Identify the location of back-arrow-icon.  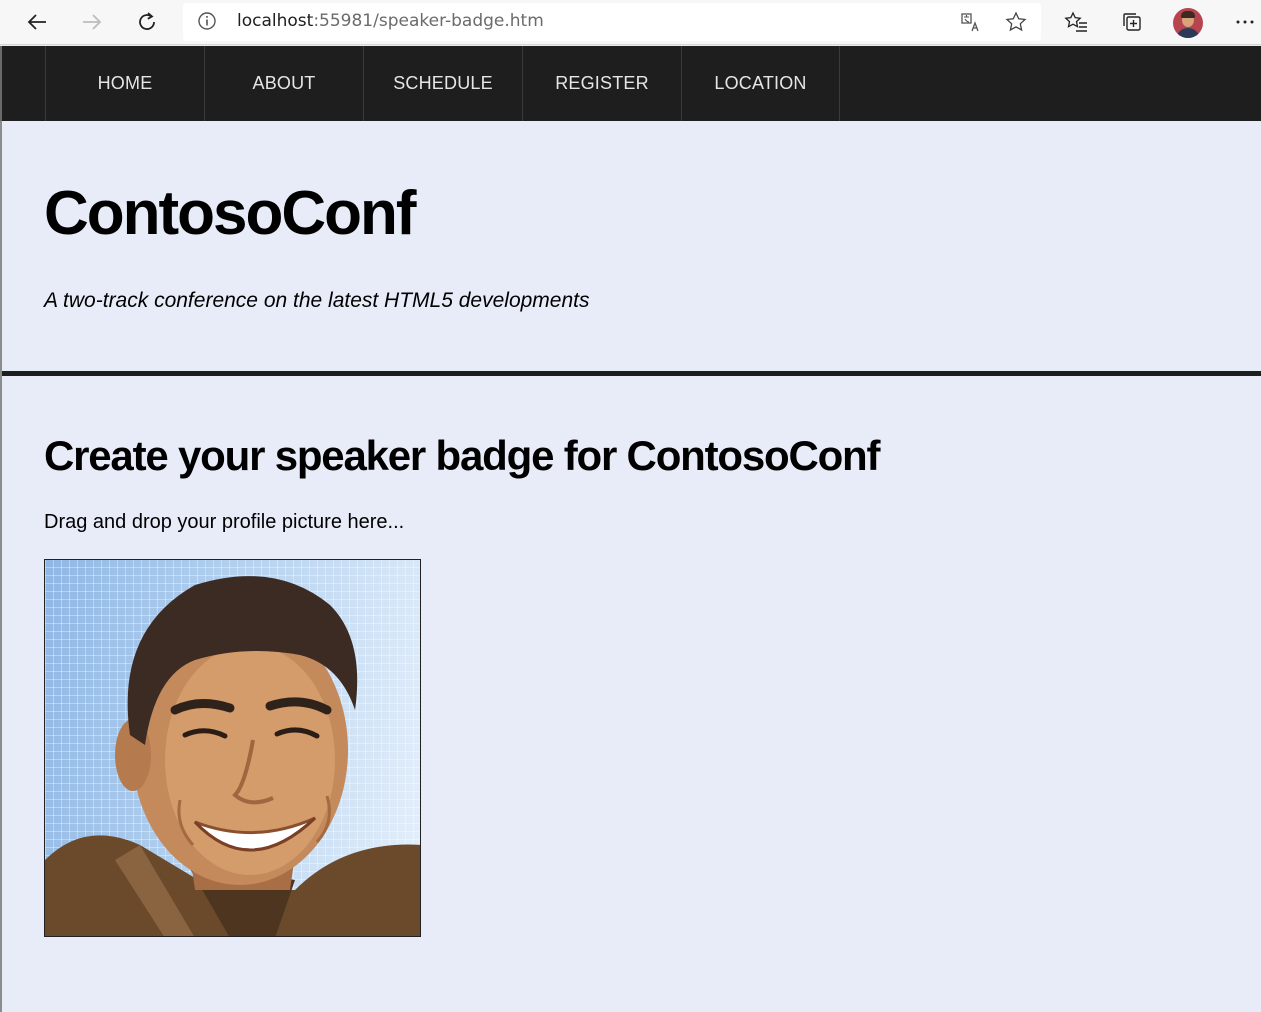
(37, 22).